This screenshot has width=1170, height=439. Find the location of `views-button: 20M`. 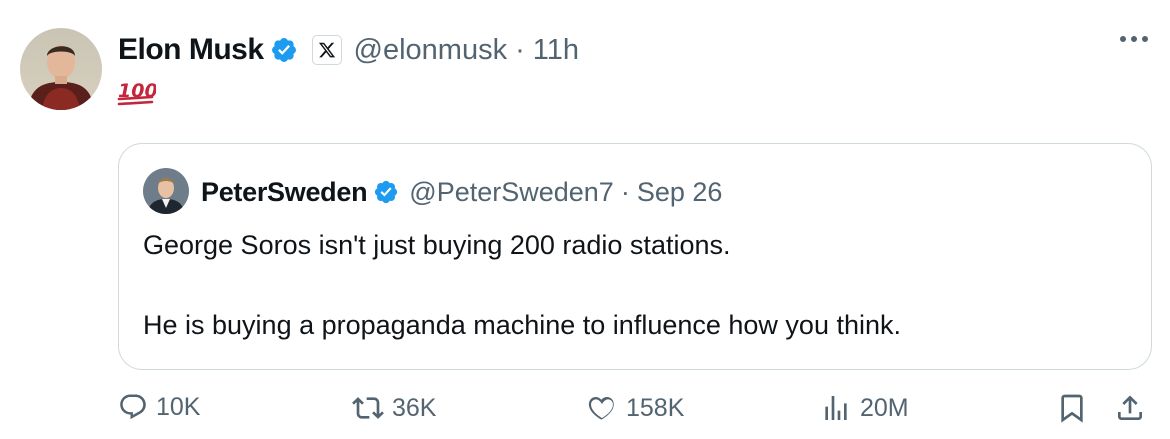

views-button: 20M is located at coordinates (864, 408).